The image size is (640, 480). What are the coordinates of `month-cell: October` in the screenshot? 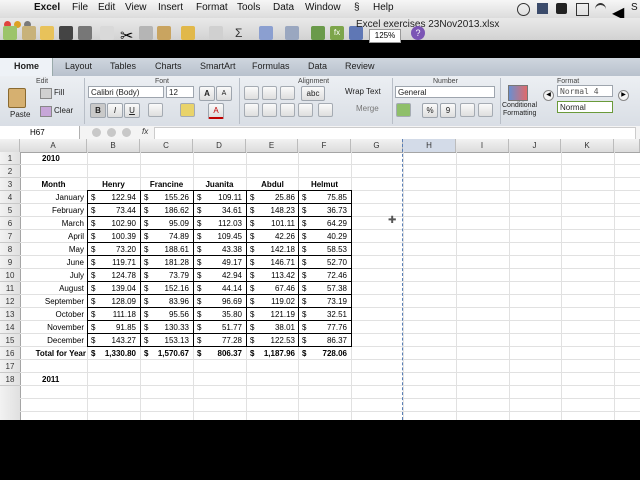 It's located at (52, 314).